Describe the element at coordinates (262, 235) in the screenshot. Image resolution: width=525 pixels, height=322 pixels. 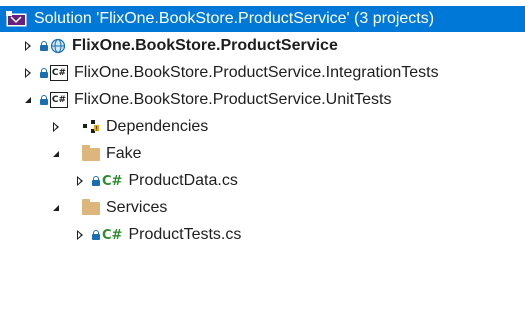
I see `file-producttests: C# ProductTests.cs` at that location.